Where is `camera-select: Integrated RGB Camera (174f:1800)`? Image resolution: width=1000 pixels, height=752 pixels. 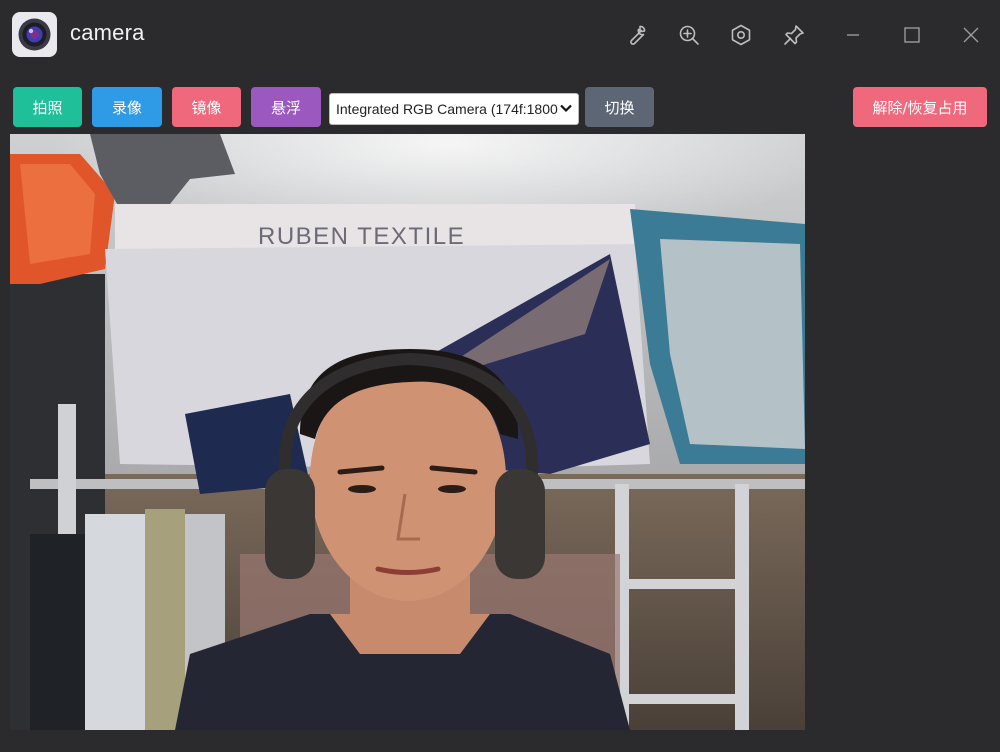 camera-select: Integrated RGB Camera (174f:1800) is located at coordinates (454, 109).